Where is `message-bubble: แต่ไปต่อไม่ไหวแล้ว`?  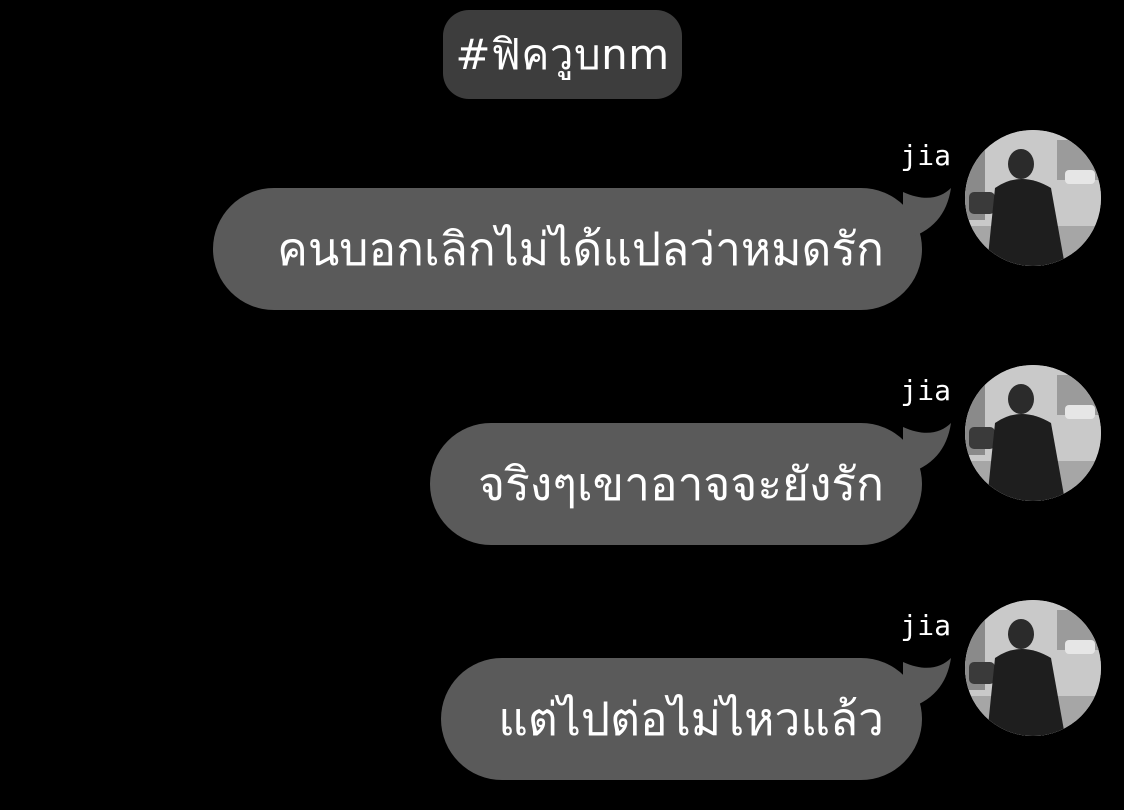
message-bubble: แต่ไปต่อไม่ไหวแล้ว is located at coordinates (681, 719).